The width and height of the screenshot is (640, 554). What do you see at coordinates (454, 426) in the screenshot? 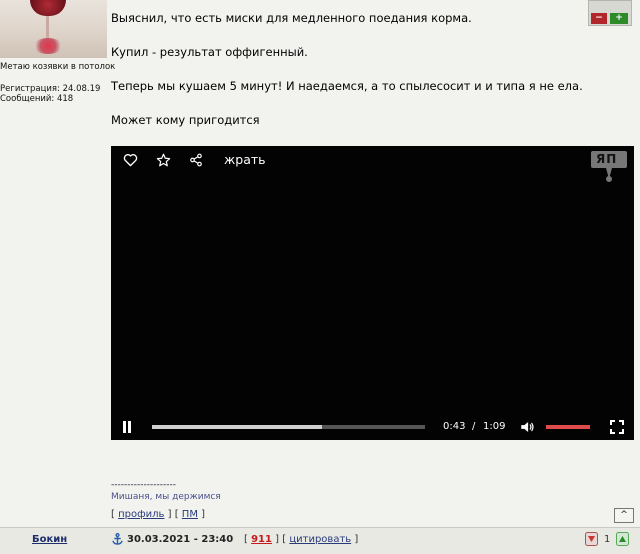
I see `current-time: 0:43` at bounding box center [454, 426].